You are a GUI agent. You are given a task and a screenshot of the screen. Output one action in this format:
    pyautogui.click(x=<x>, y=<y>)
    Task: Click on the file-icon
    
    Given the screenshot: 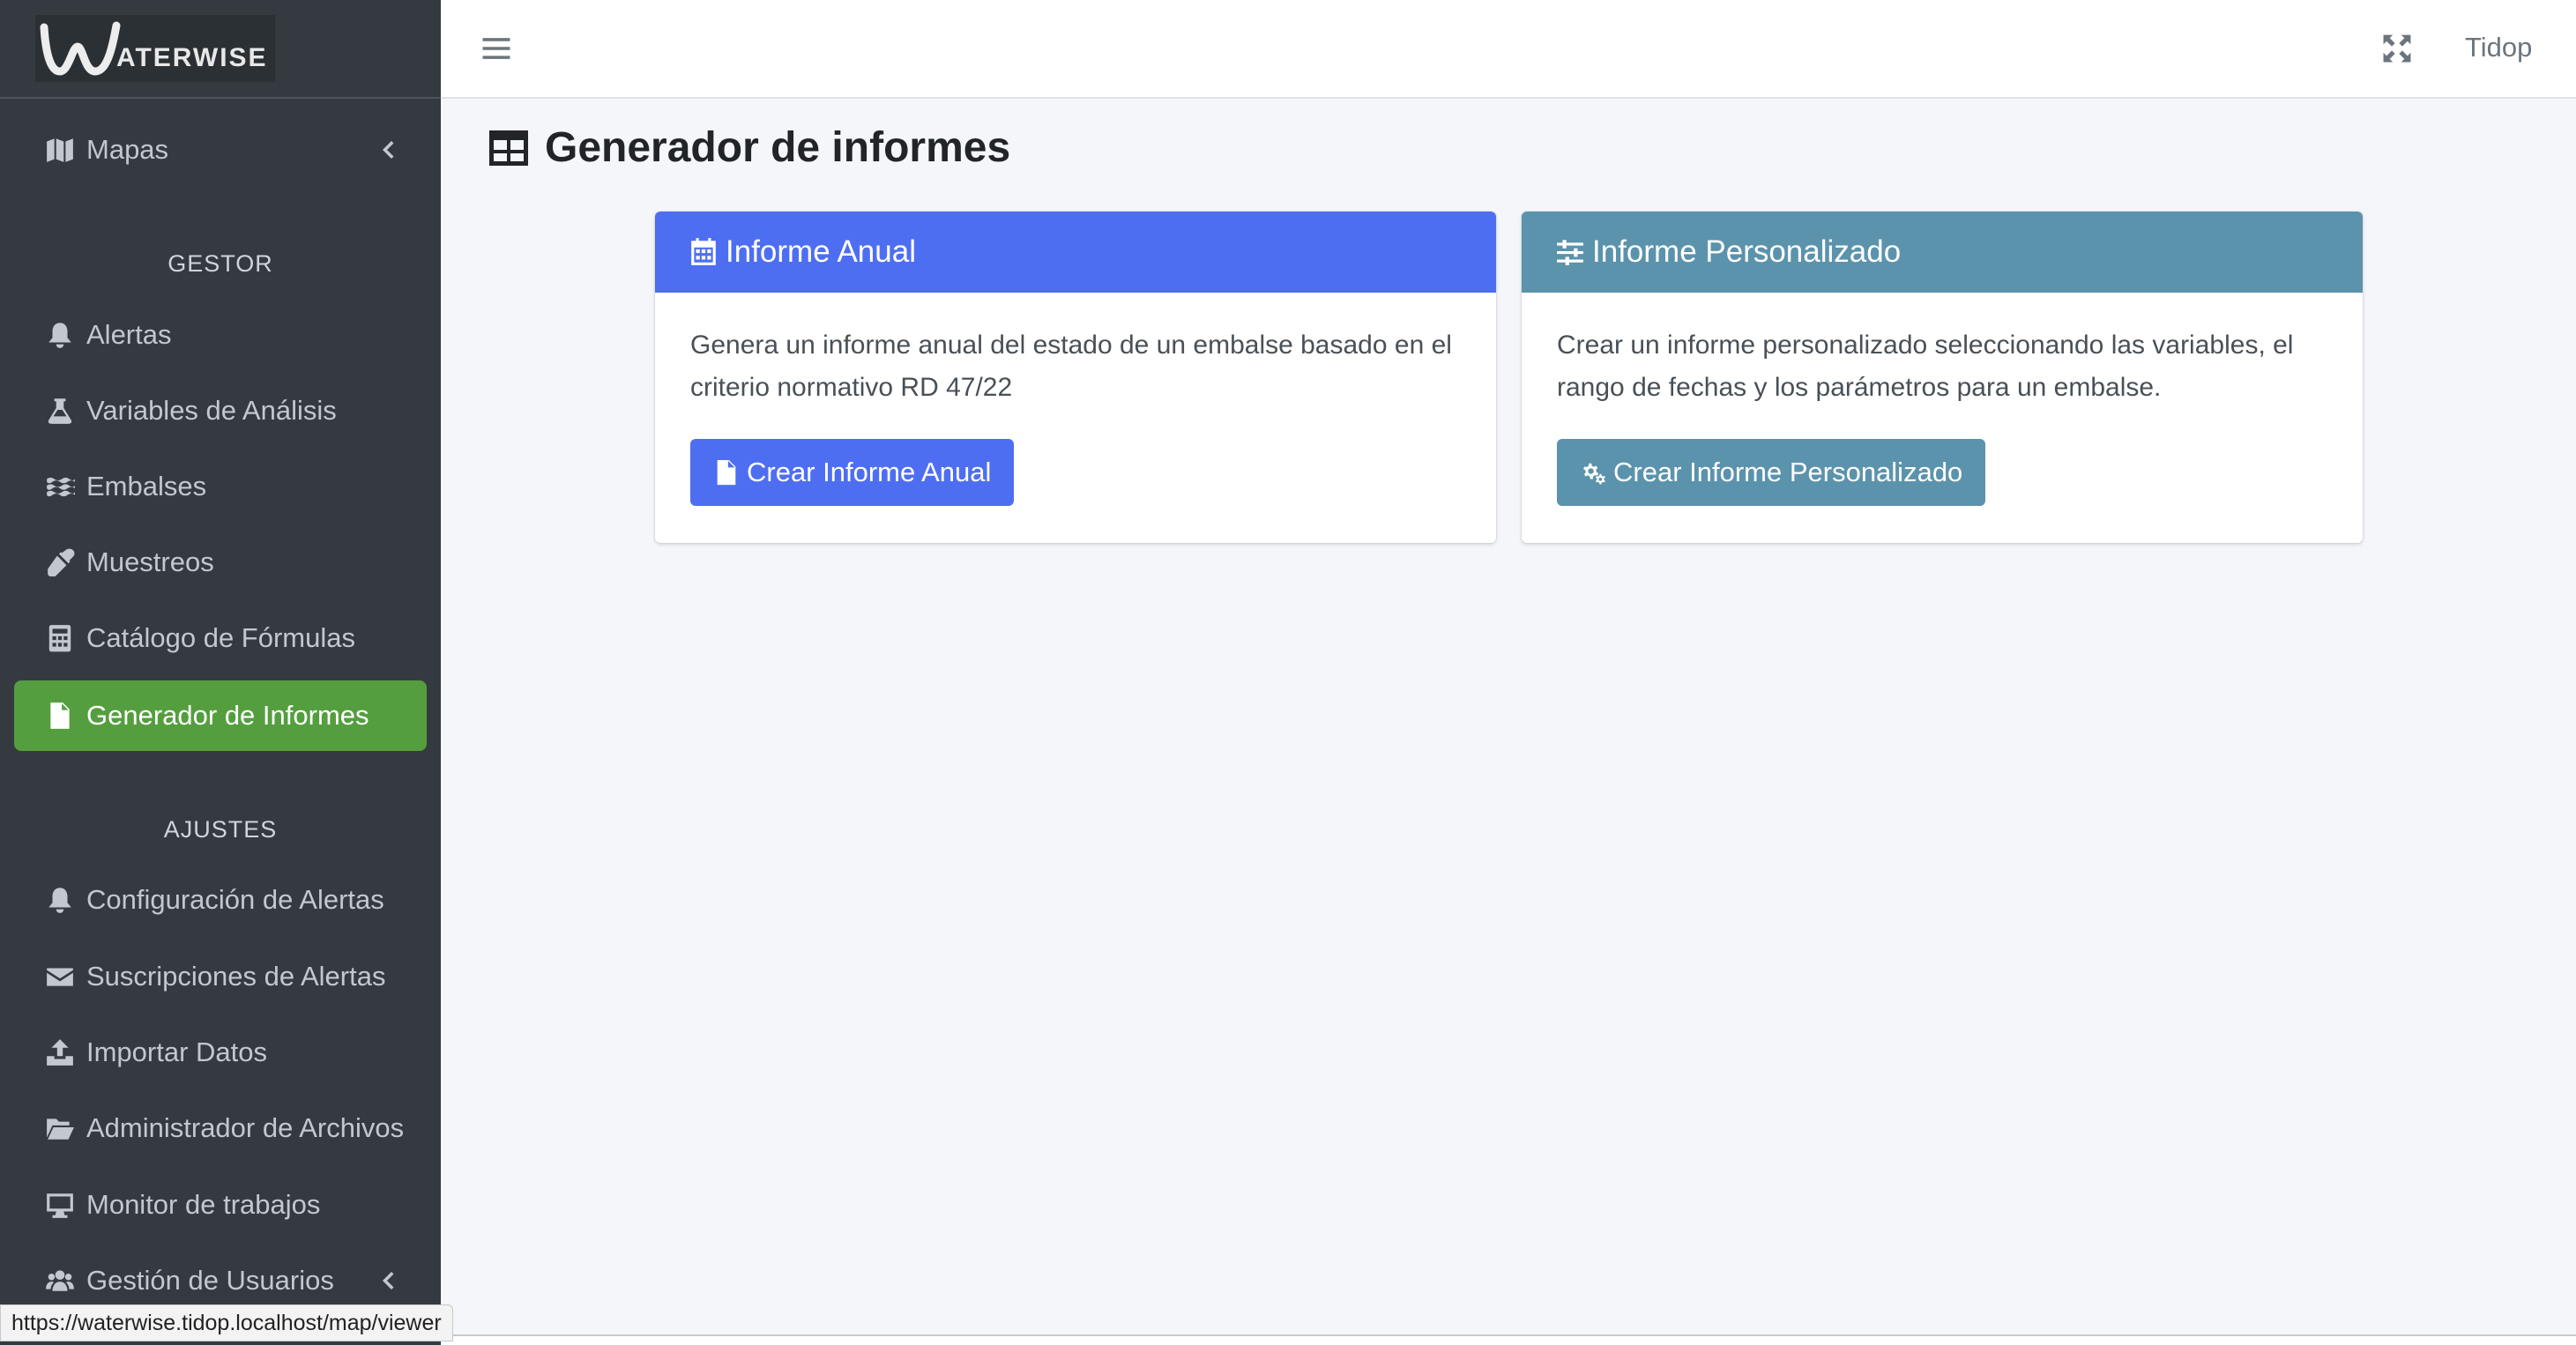 What is the action you would take?
    pyautogui.click(x=727, y=472)
    